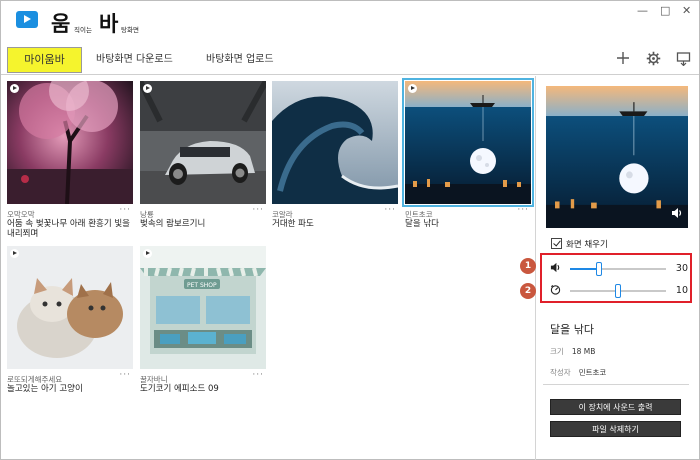 This screenshot has width=700, height=460. I want to click on sound-output-button: 이 장치에 사운드 출력, so click(615, 407).